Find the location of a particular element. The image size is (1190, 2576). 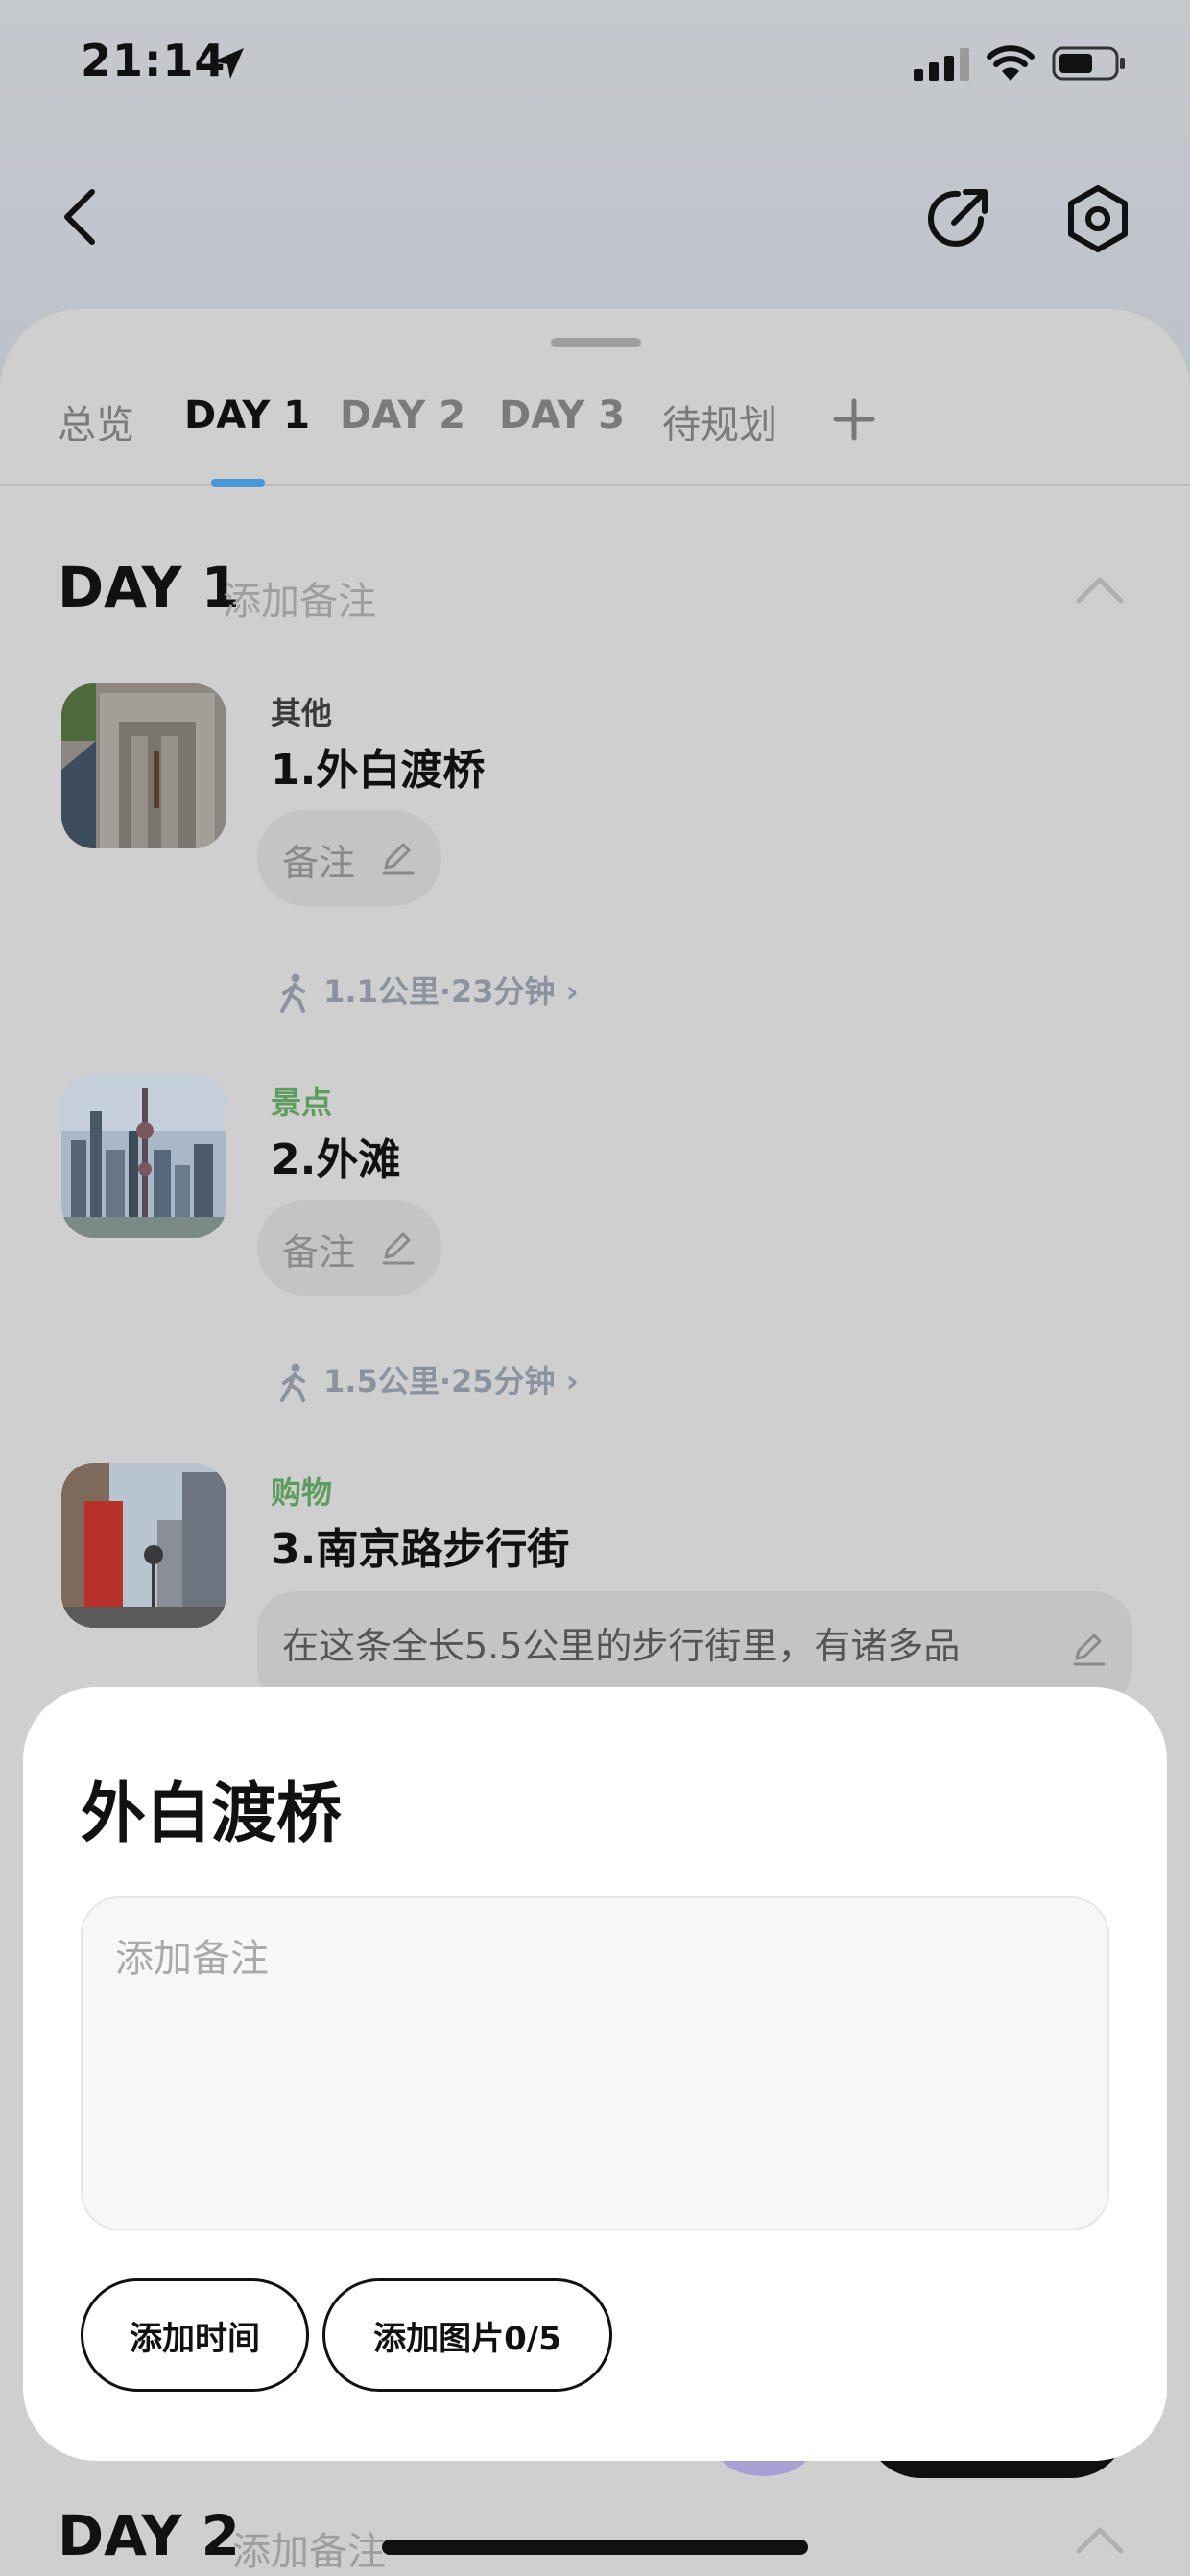

share-icon is located at coordinates (958, 218).